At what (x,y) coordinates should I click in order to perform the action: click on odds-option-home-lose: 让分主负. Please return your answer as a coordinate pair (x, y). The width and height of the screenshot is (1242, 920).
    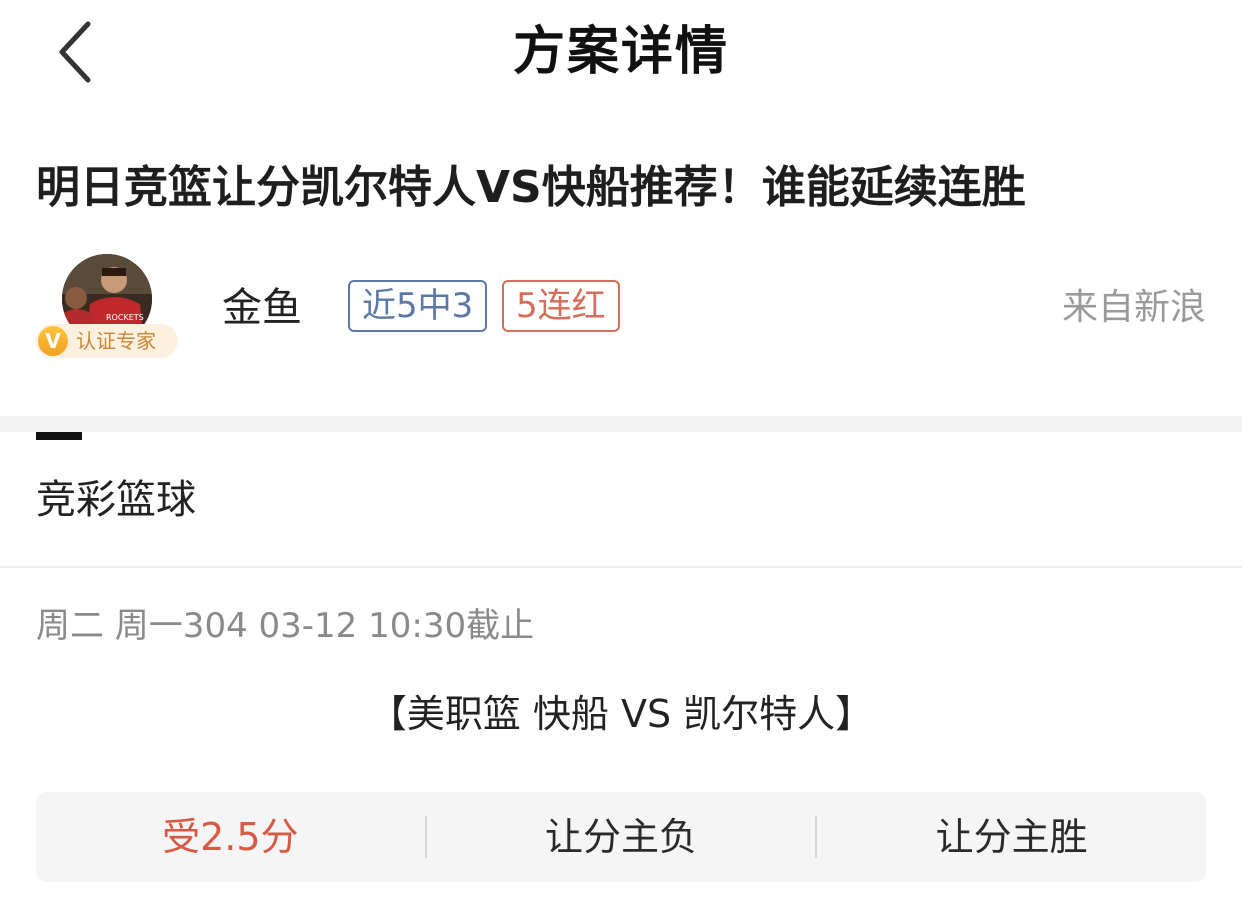
    Looking at the image, I should click on (621, 837).